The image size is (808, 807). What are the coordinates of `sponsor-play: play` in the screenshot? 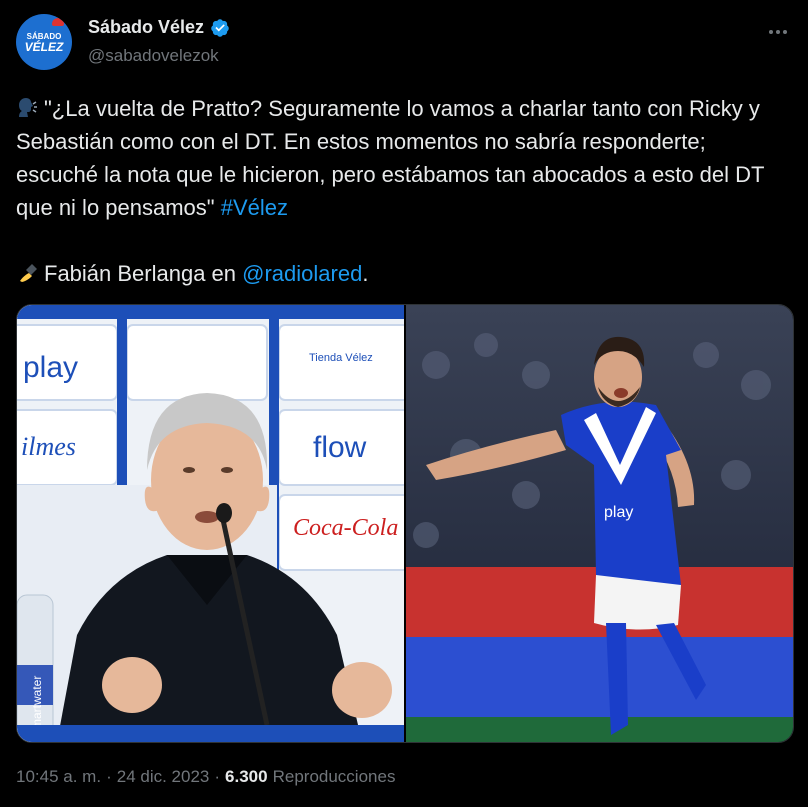 It's located at (50, 367).